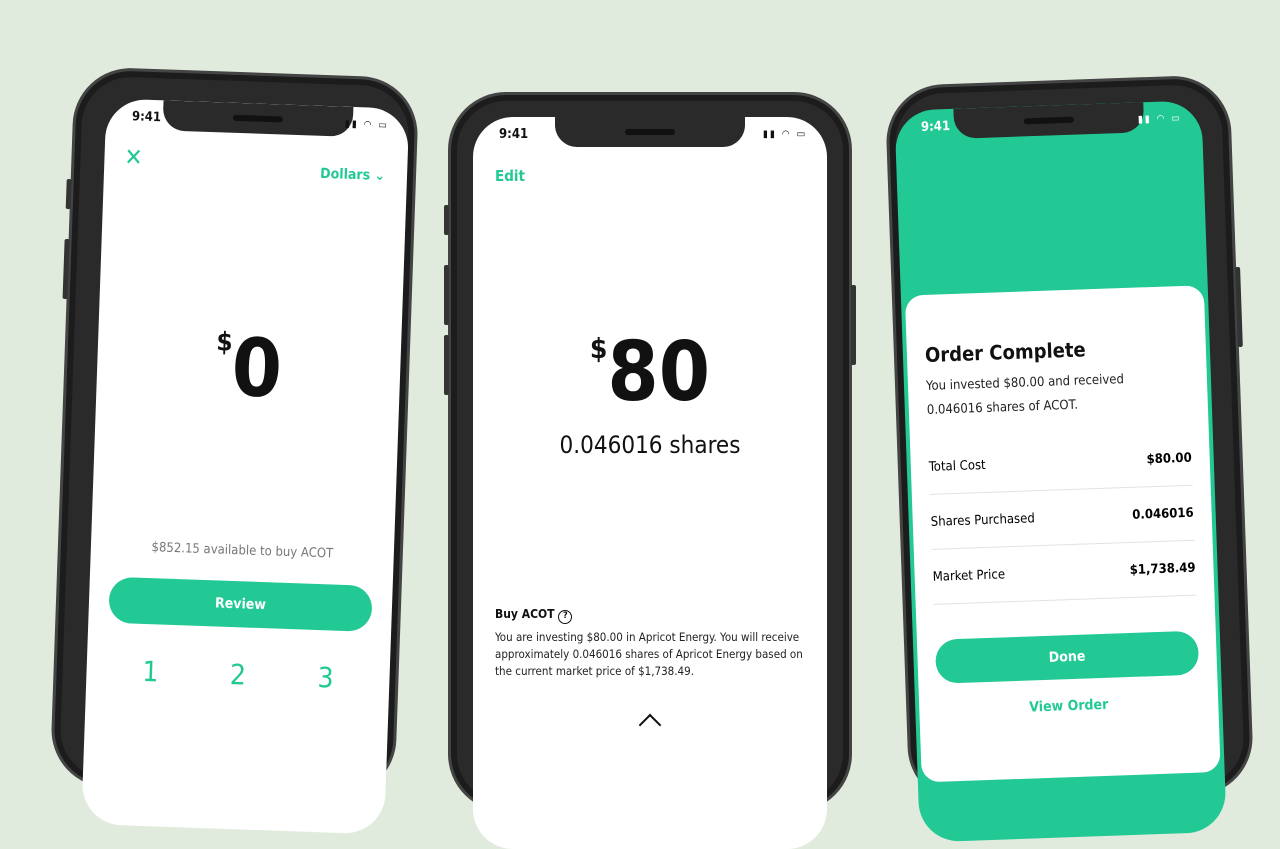  I want to click on detail-row-market-price: Market Price $1,738.49, so click(1064, 572).